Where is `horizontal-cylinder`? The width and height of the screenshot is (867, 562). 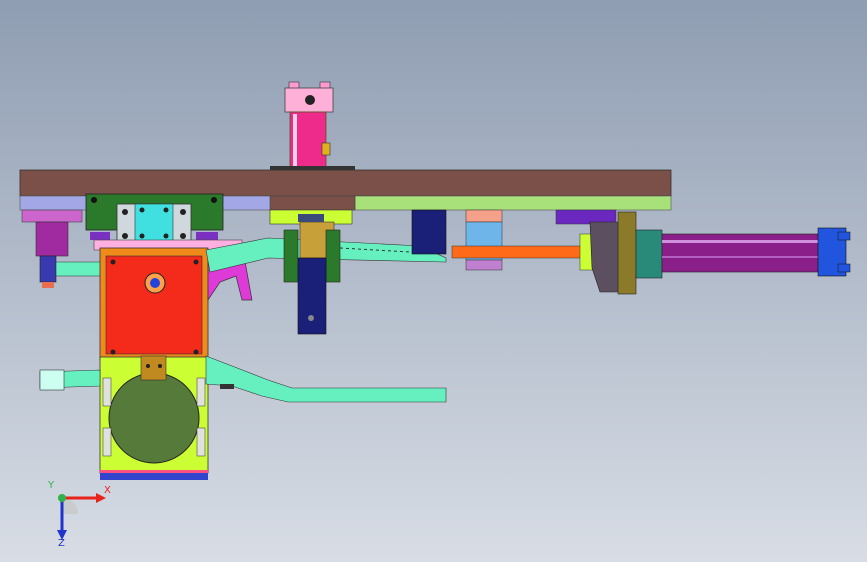
horizontal-cylinder is located at coordinates (715, 253).